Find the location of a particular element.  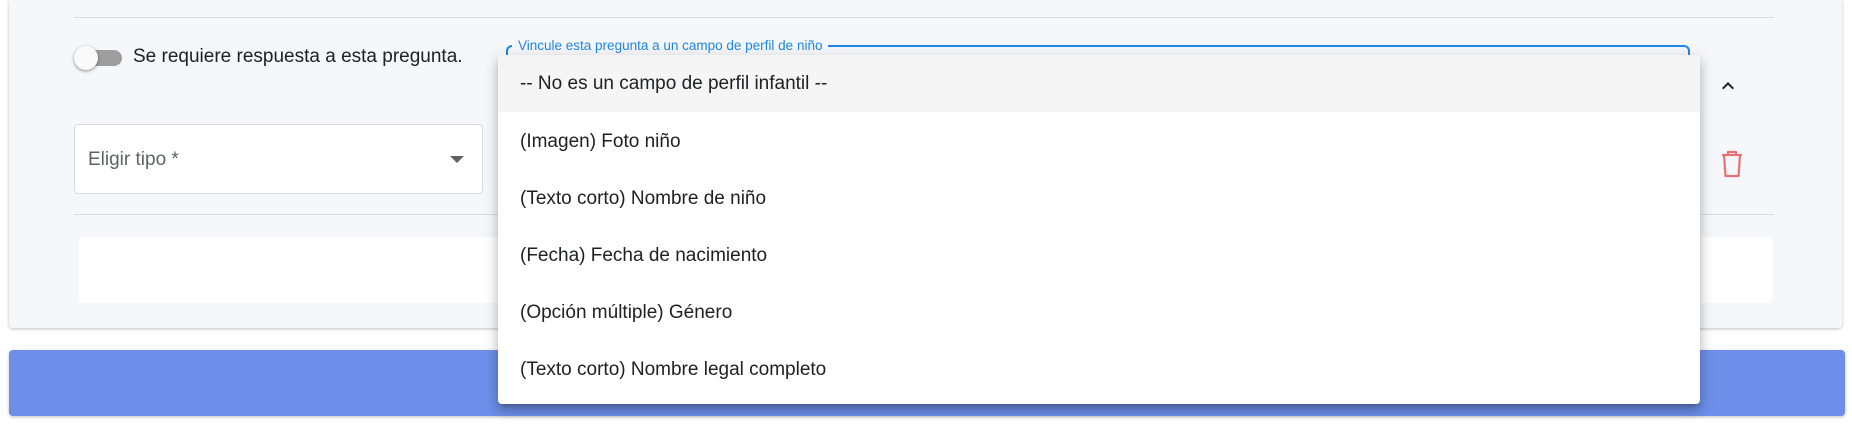

menu-item-child-photo: (Imagen) Foto niño is located at coordinates (1099, 141).